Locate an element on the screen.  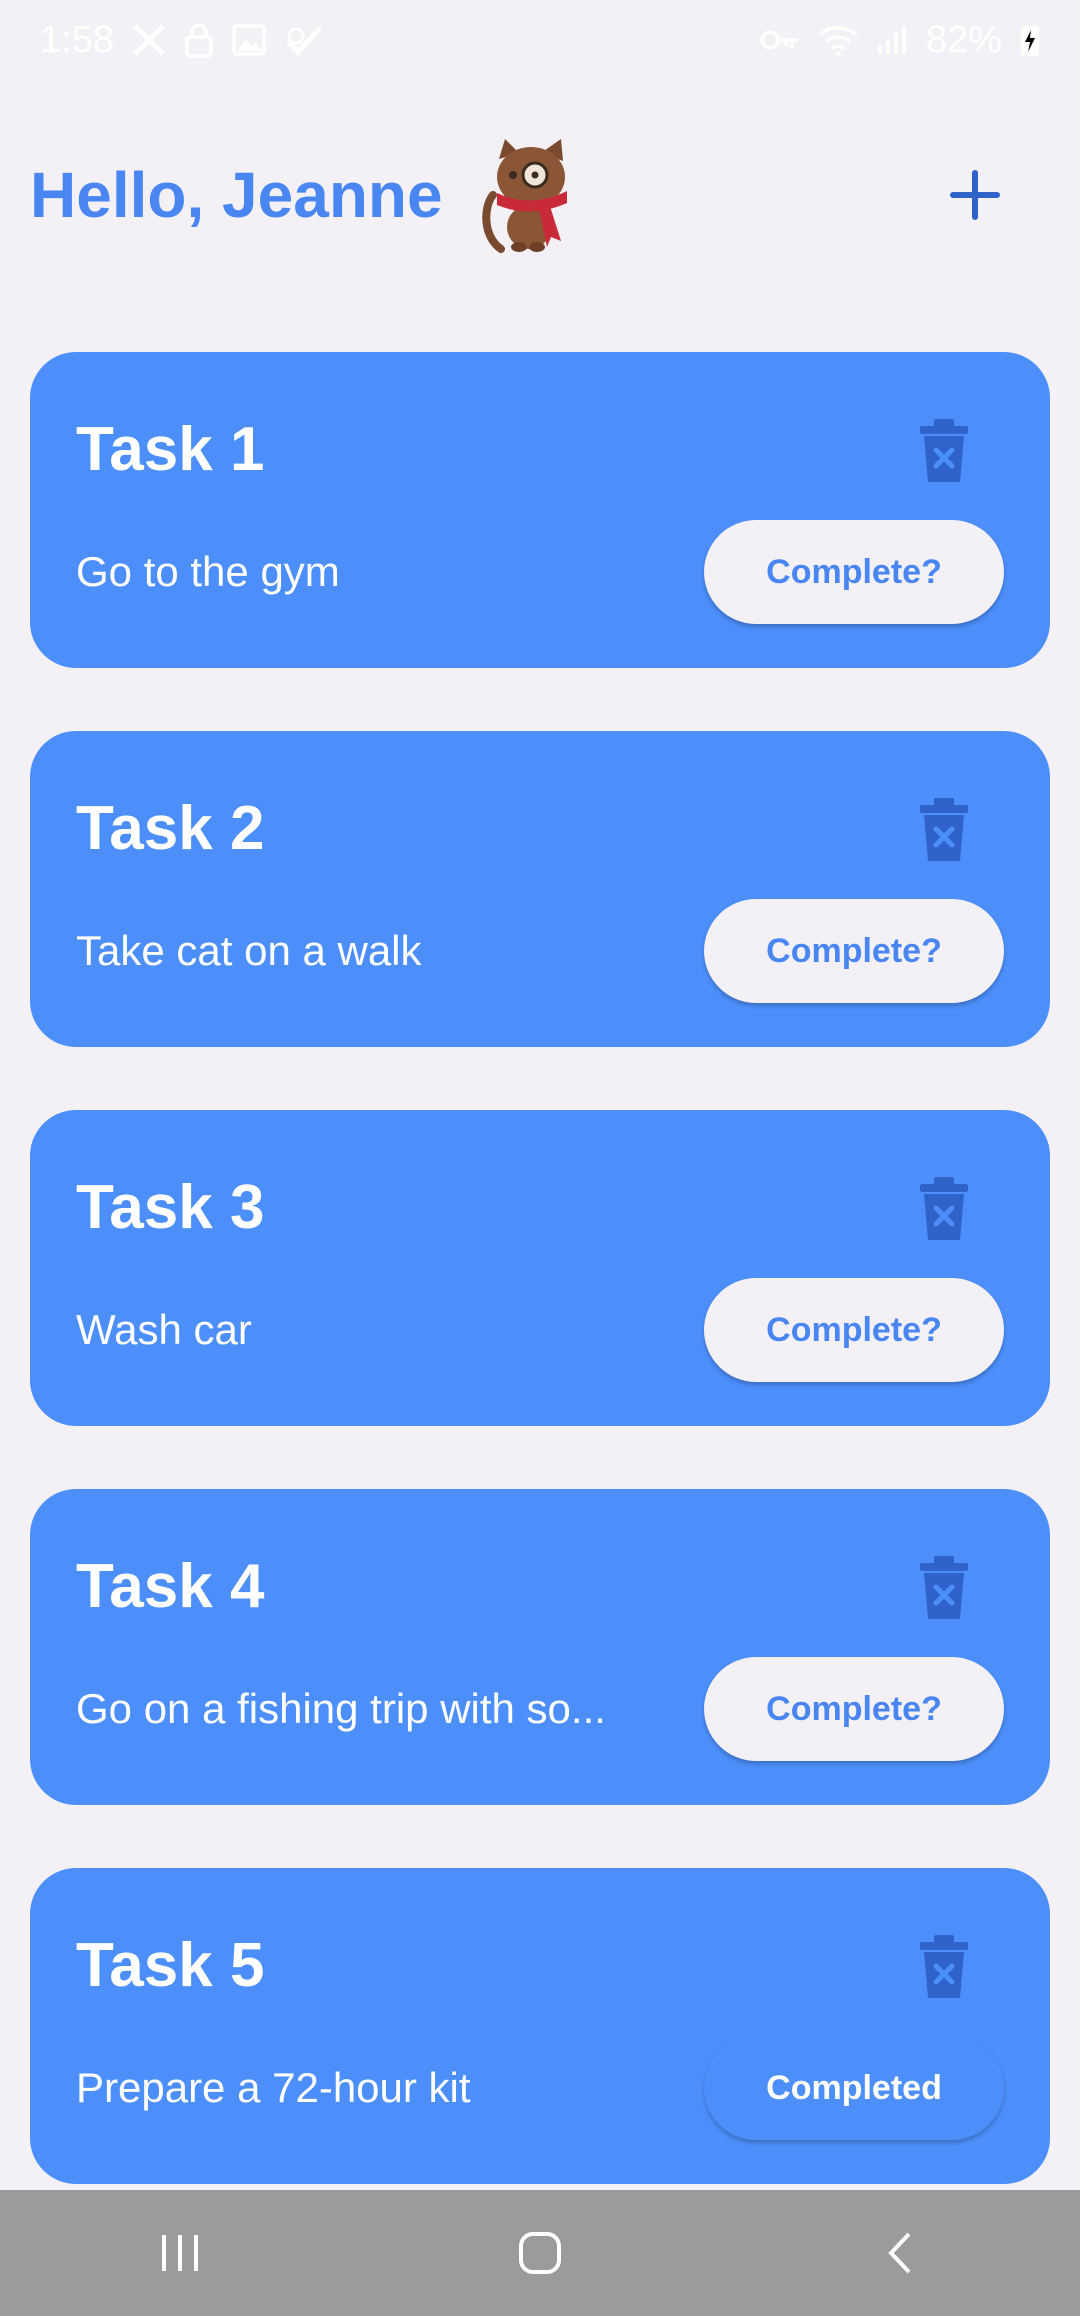
task-card: Task 2 Take cat on a walk Complete? is located at coordinates (540, 889).